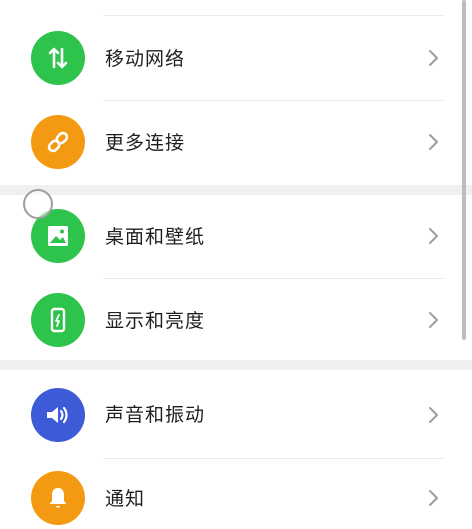 The width and height of the screenshot is (472, 529). I want to click on bell-icon, so click(58, 498).